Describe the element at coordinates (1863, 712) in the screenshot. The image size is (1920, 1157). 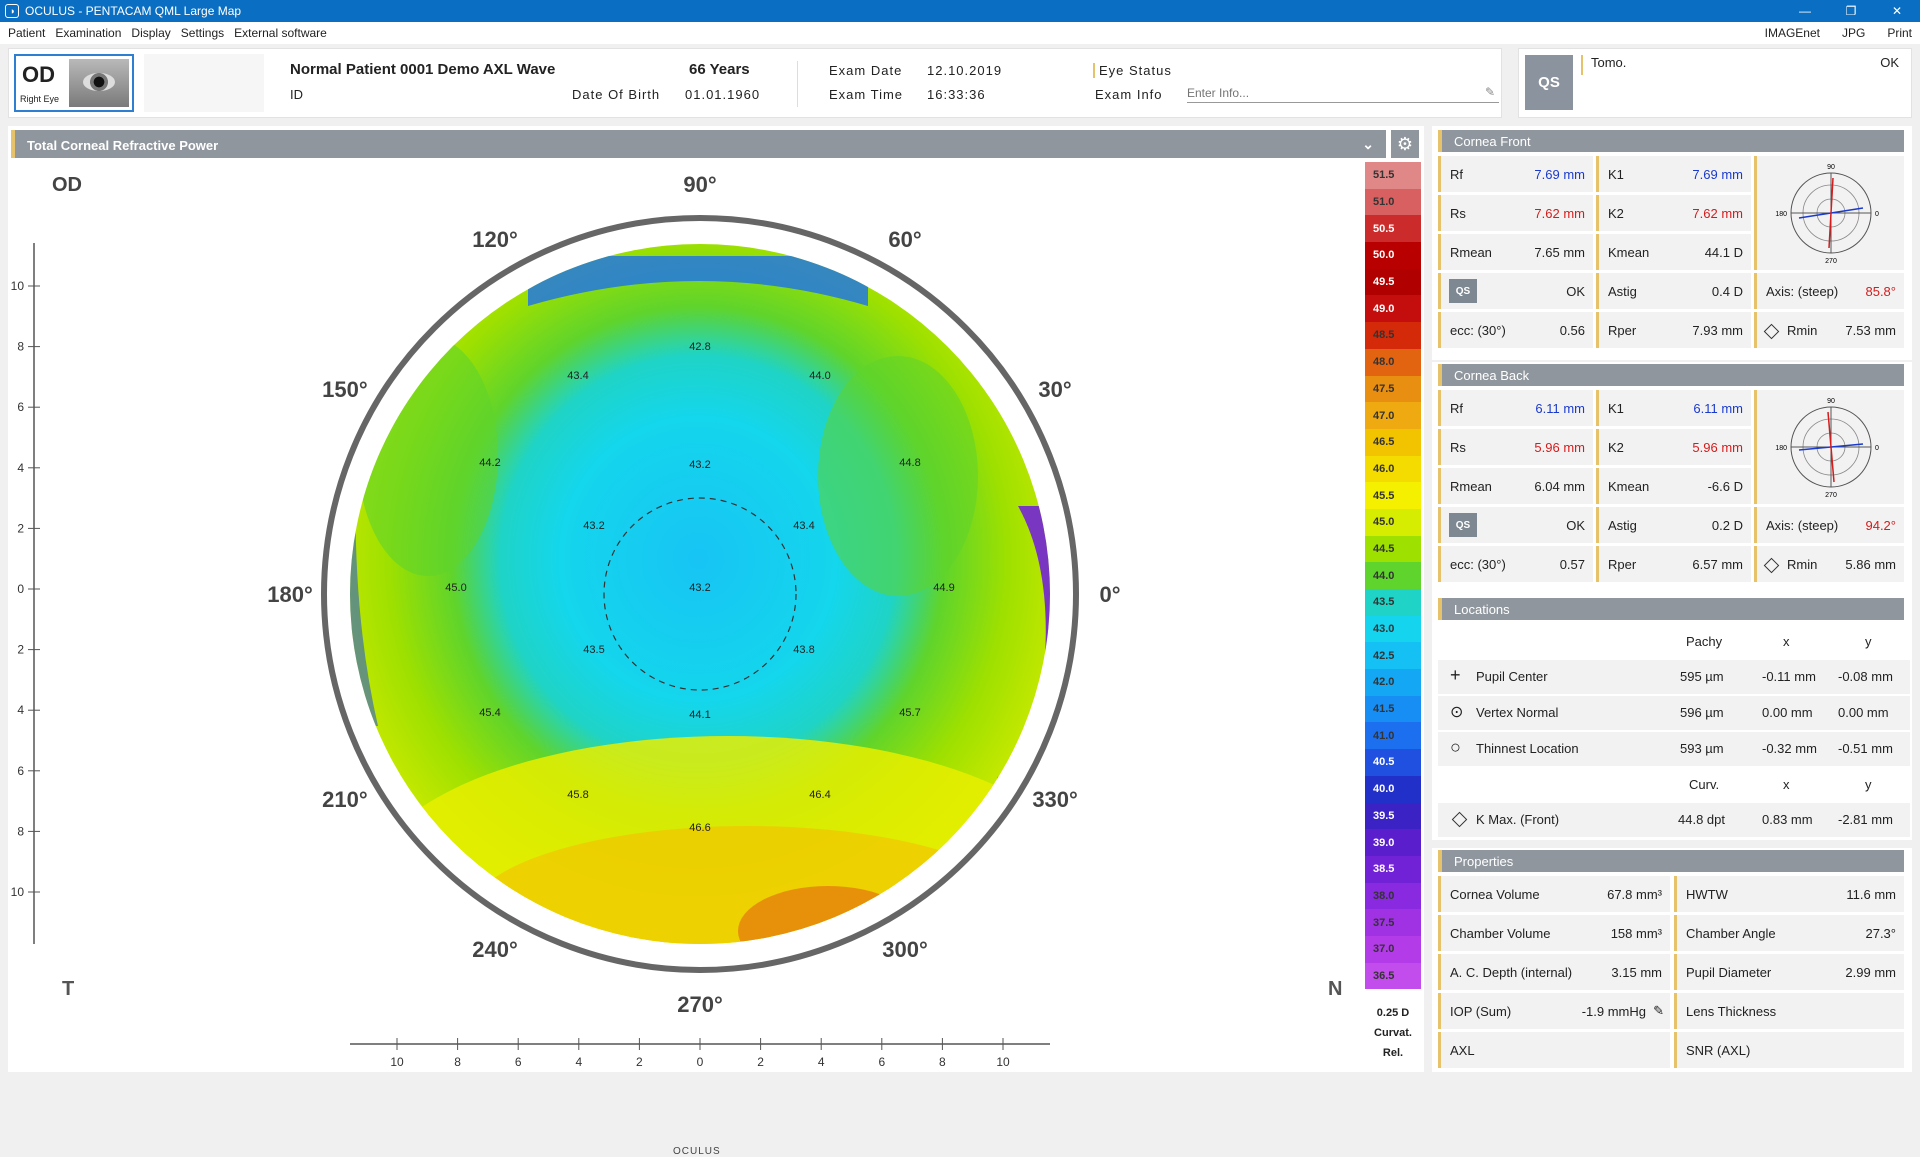
I see `location-y: 0.00 mm` at that location.